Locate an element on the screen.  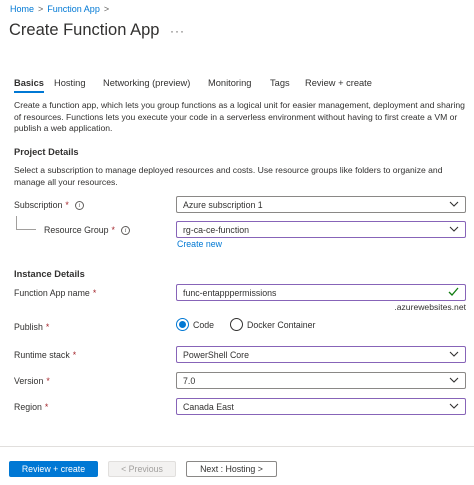
breadcrumb-home-link: Home is located at coordinates (22, 9).